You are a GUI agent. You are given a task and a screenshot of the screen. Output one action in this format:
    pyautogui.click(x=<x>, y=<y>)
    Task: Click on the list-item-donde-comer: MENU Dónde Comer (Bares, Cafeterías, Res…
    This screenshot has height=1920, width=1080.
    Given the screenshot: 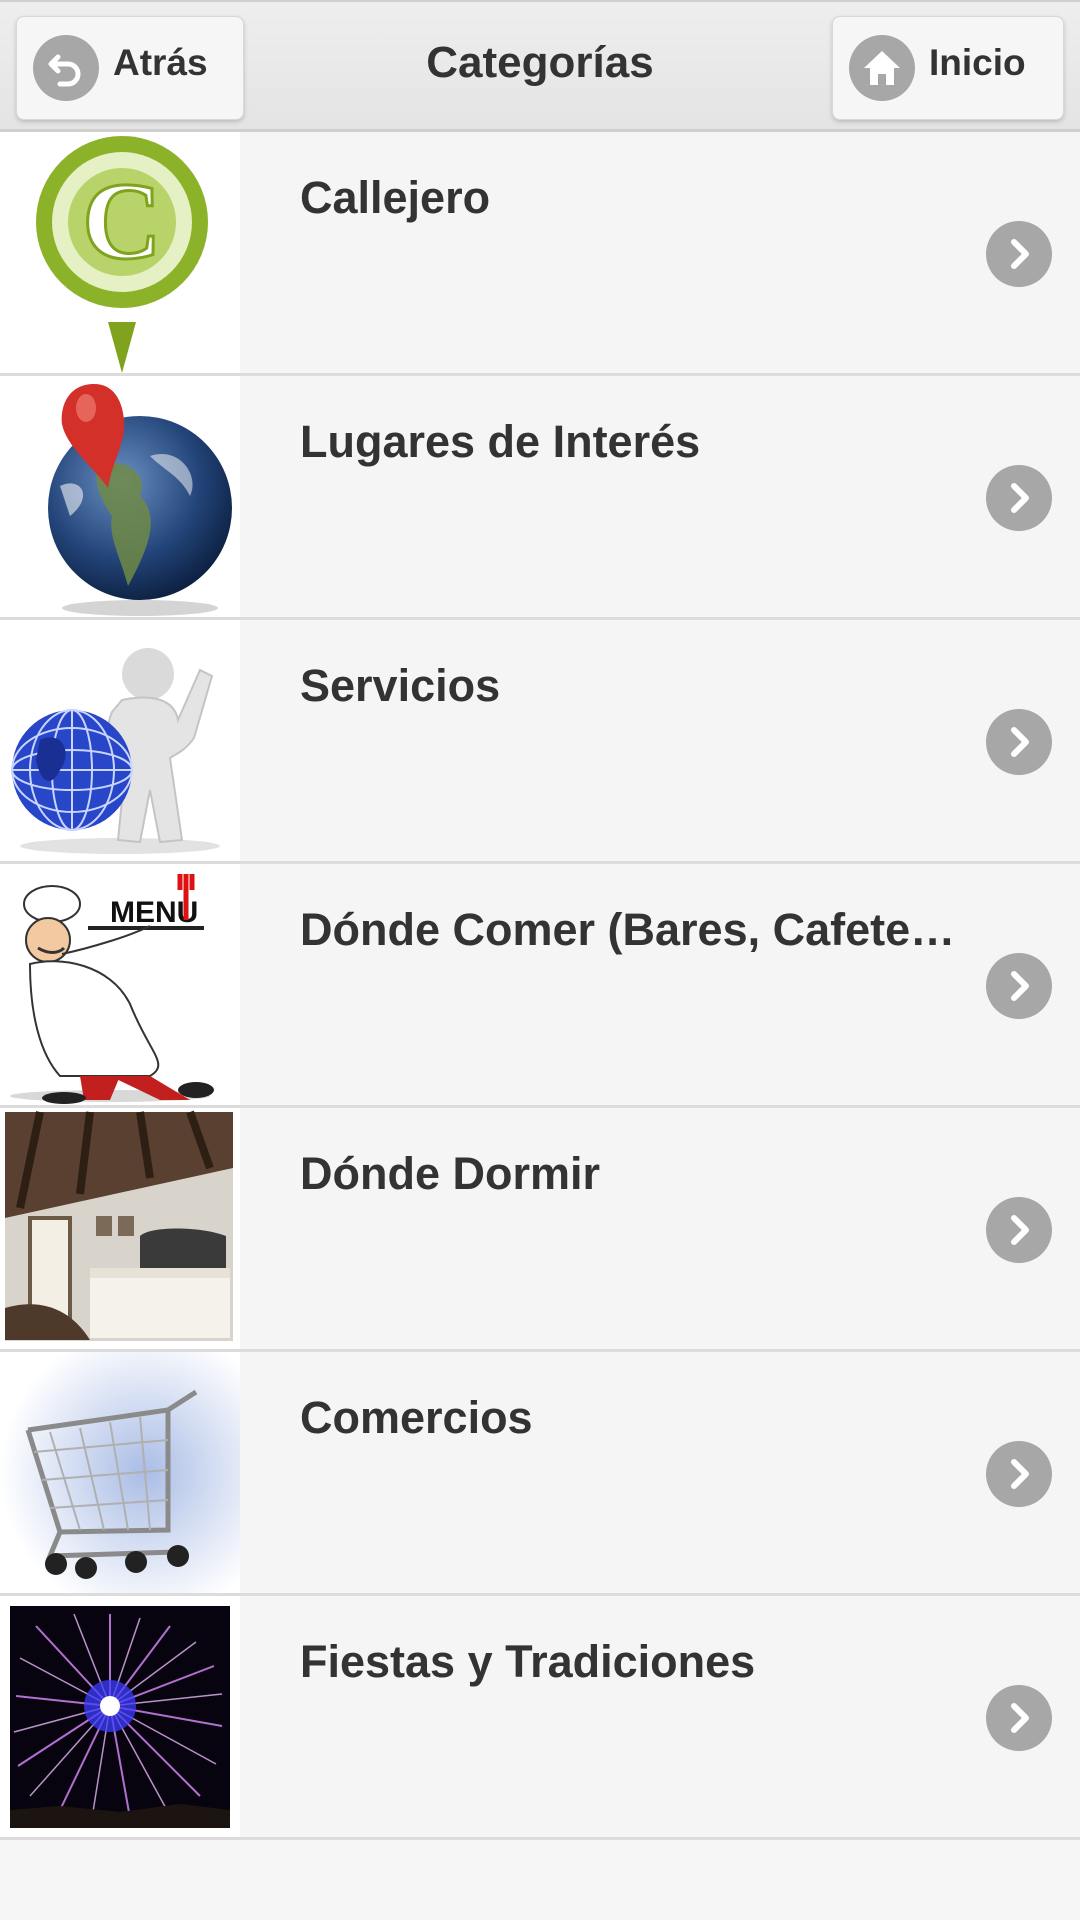 What is the action you would take?
    pyautogui.click(x=540, y=986)
    